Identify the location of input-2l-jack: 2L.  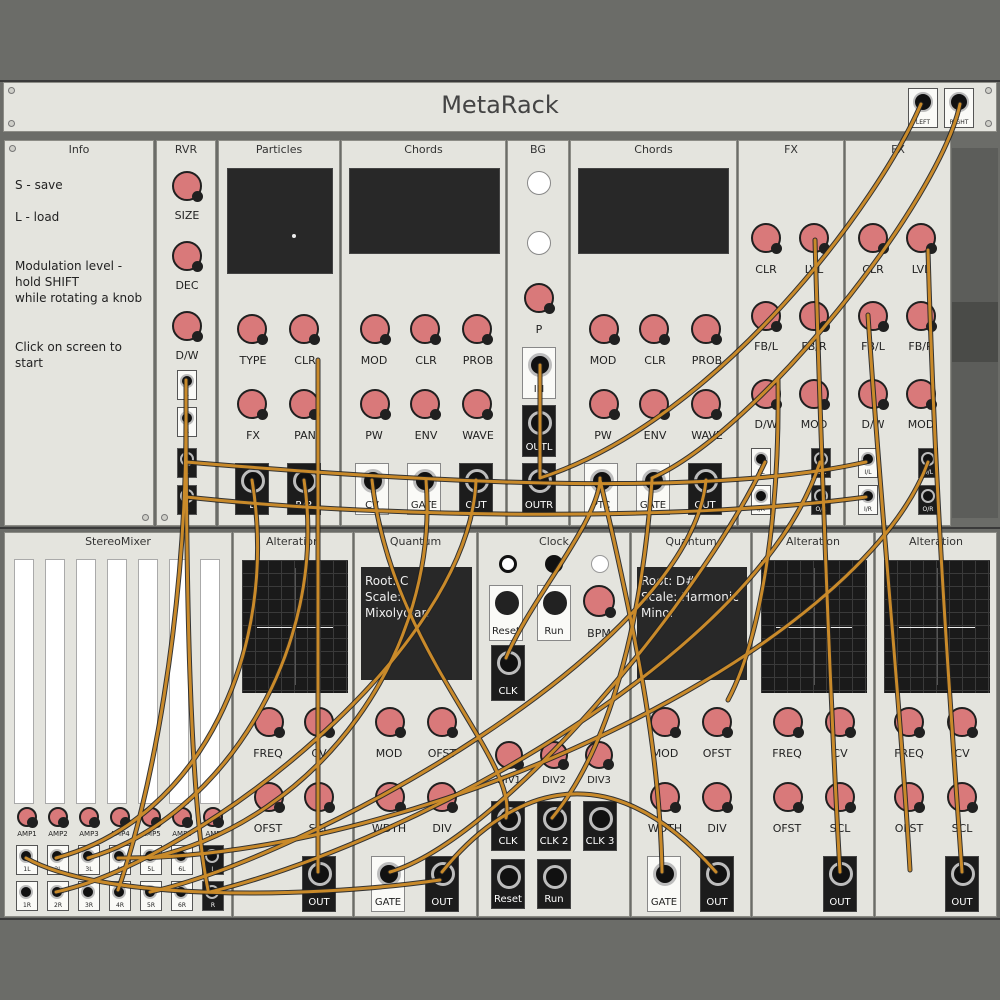
(58, 860).